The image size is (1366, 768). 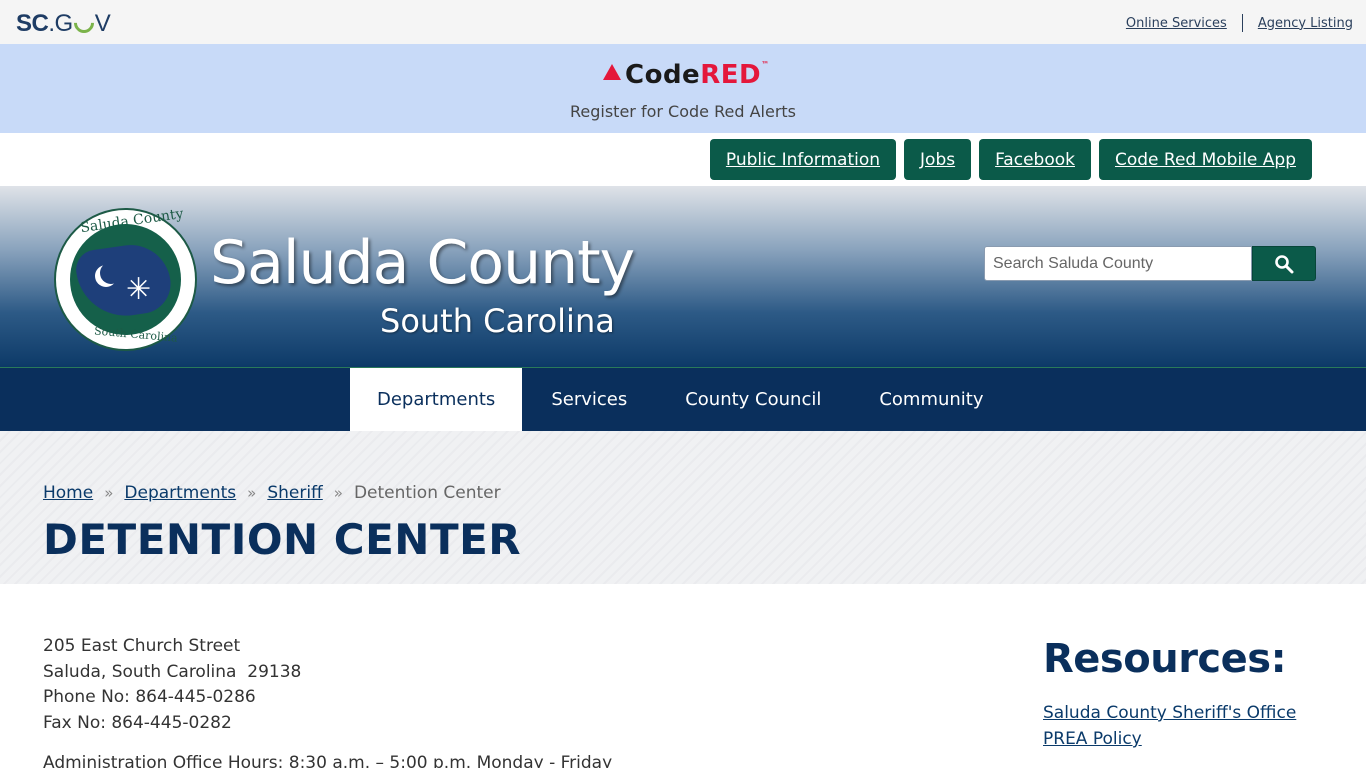 I want to click on nav-services: Services, so click(x=589, y=399).